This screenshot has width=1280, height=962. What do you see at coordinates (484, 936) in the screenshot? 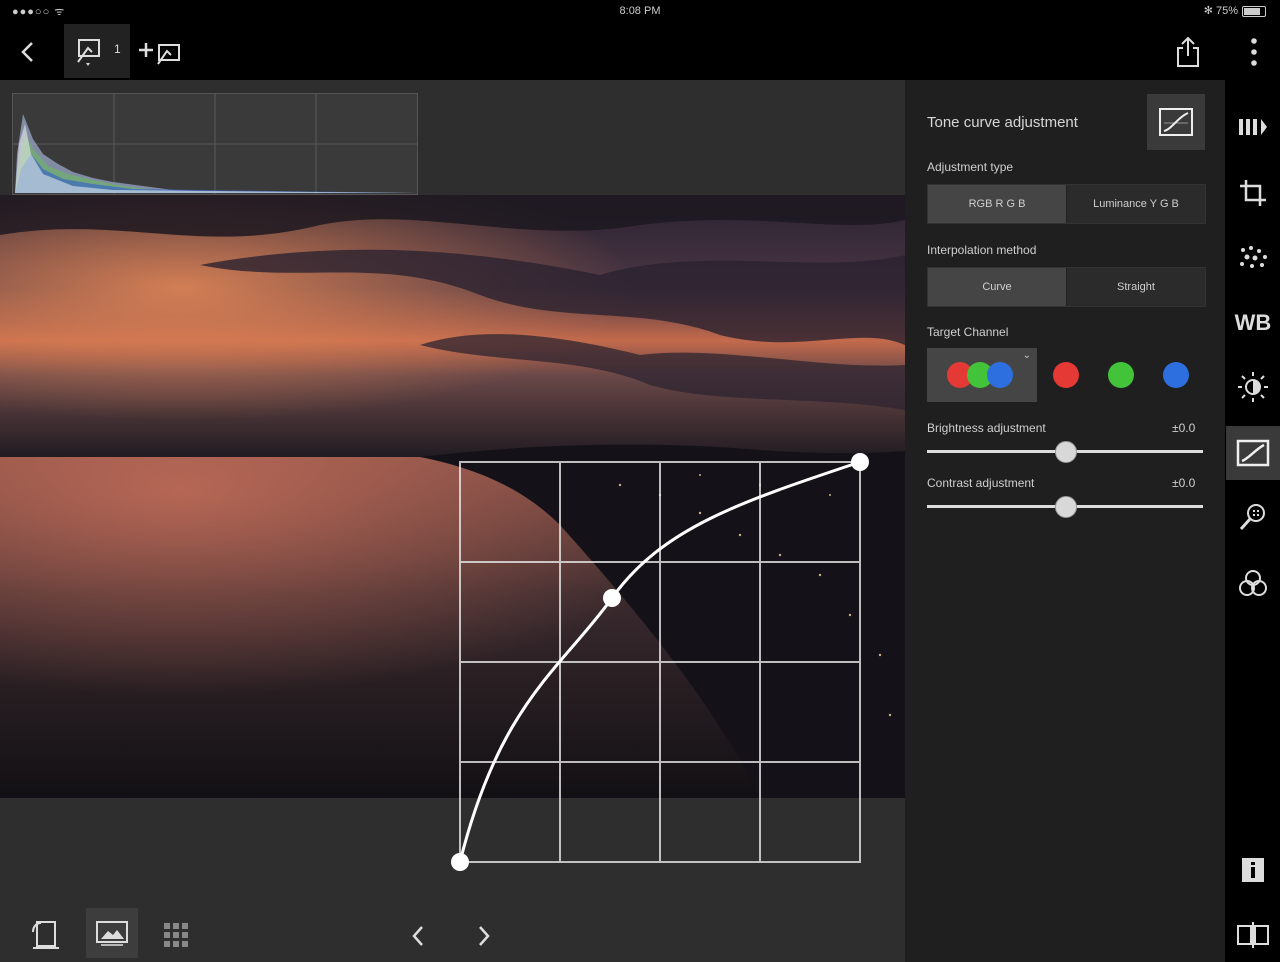
I see `next-icon` at bounding box center [484, 936].